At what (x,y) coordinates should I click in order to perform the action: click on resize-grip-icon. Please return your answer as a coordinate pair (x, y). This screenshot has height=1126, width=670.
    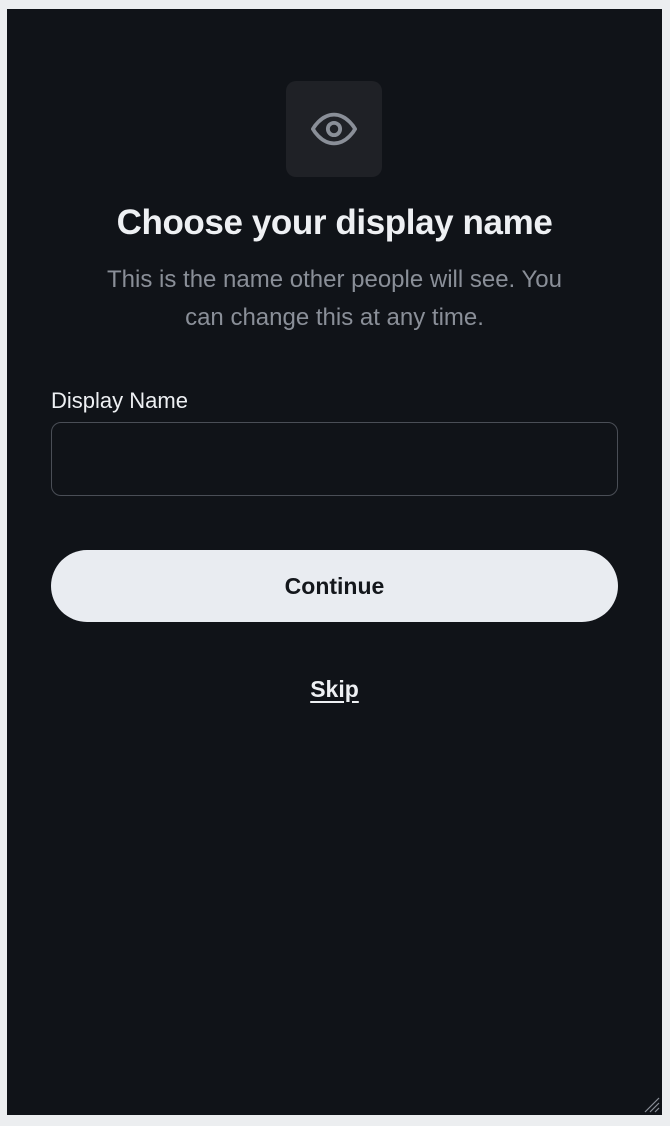
    Looking at the image, I should click on (651, 1104).